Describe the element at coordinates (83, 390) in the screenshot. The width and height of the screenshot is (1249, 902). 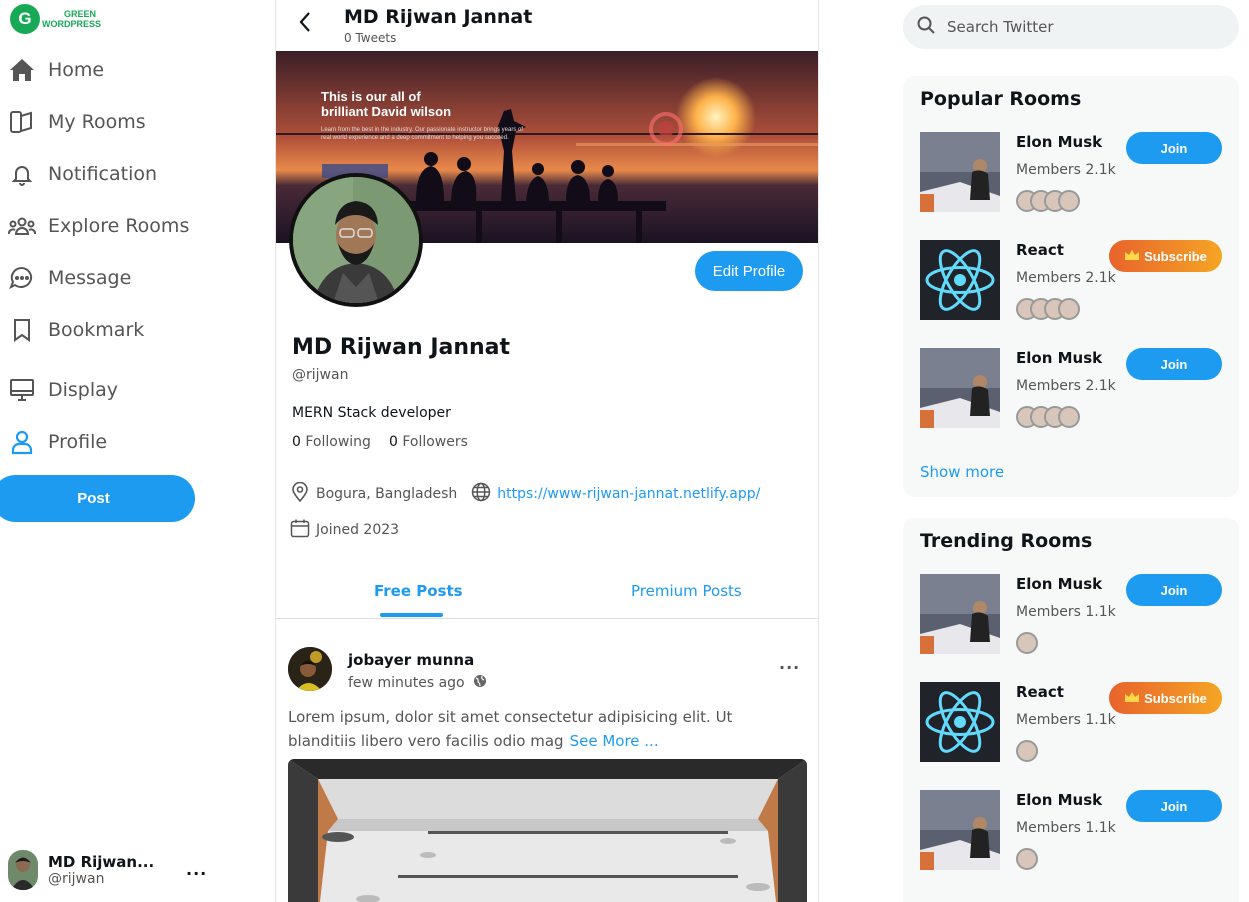
I see `nav-label-display: Display` at that location.